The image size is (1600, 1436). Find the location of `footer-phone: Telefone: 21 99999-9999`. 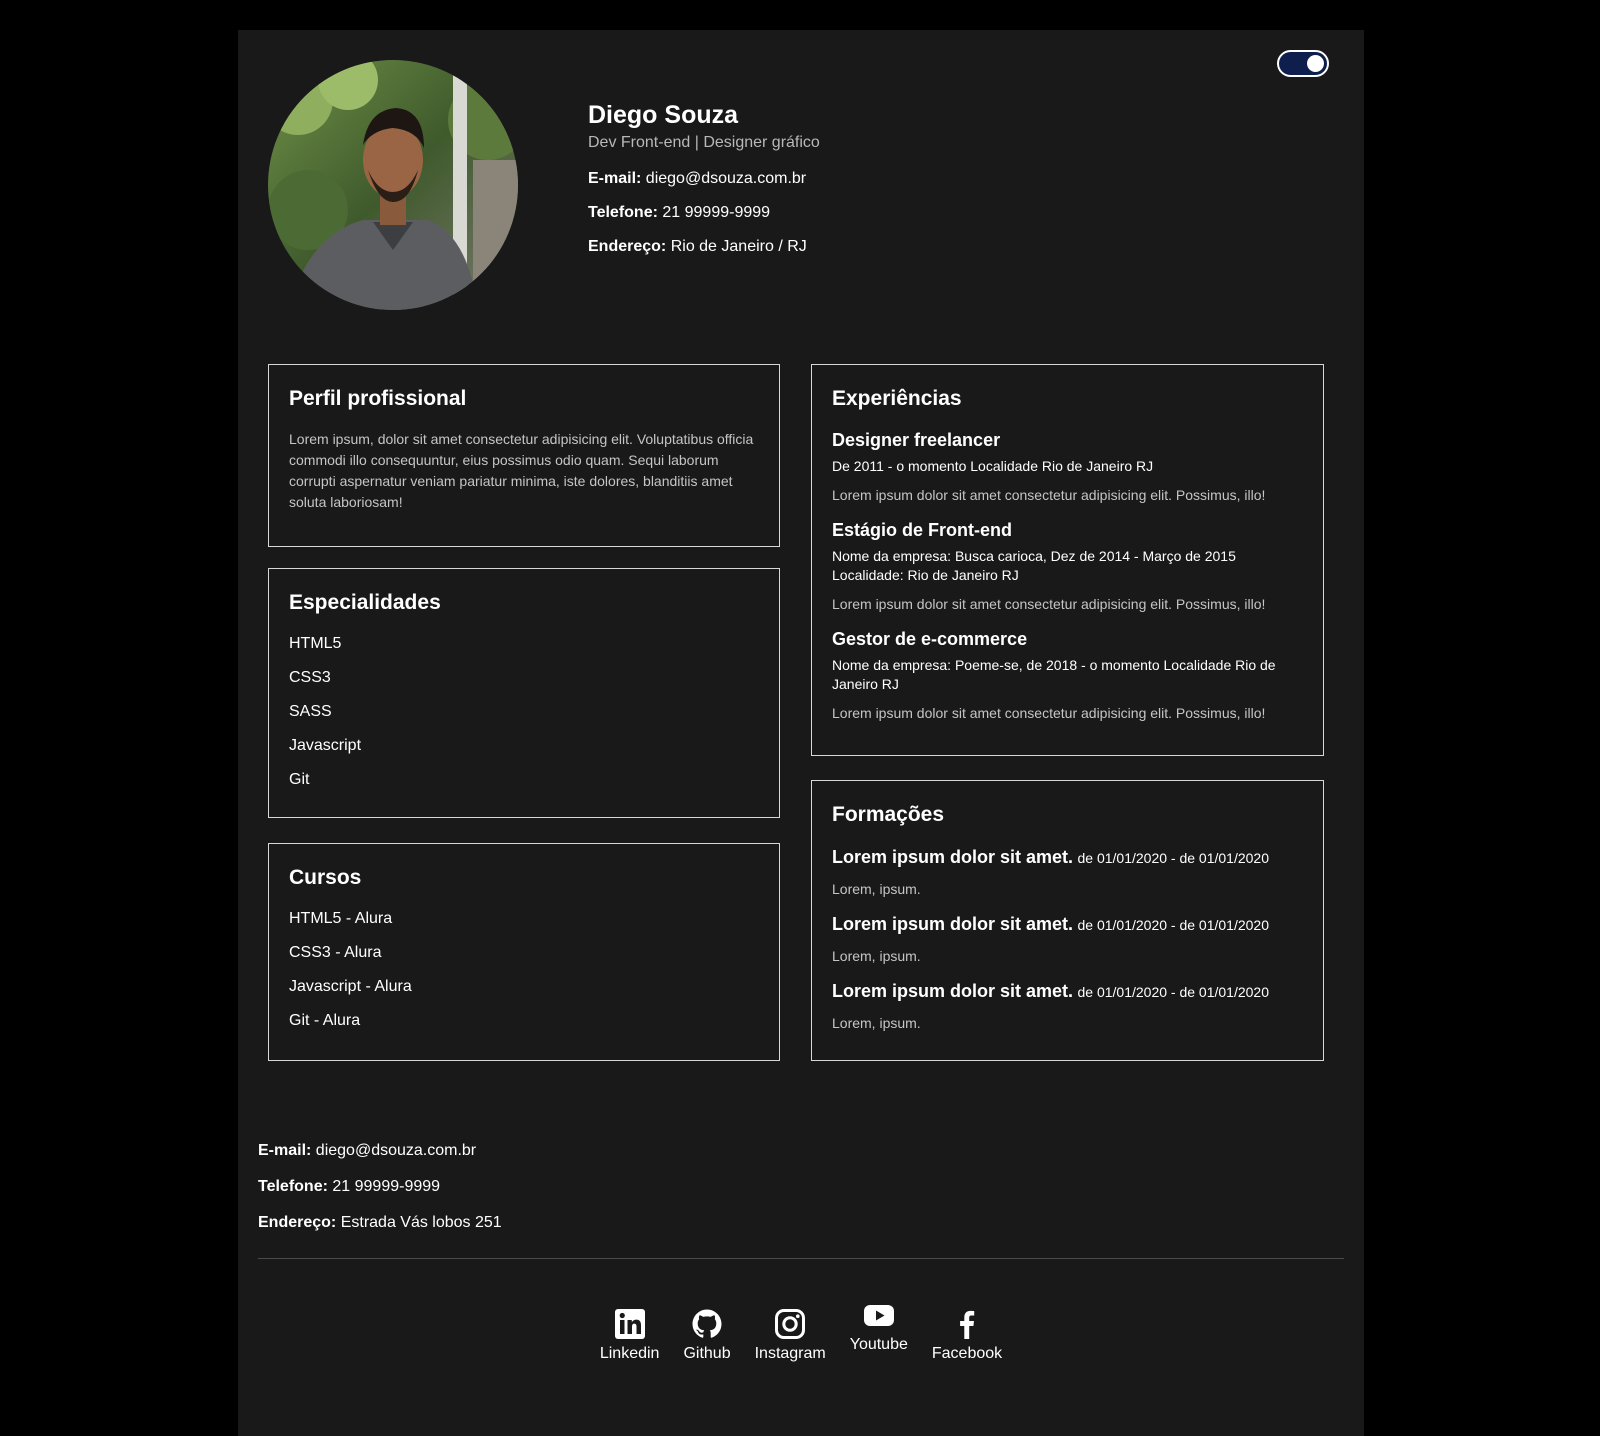

footer-phone: Telefone: 21 99999-9999 is located at coordinates (380, 1186).